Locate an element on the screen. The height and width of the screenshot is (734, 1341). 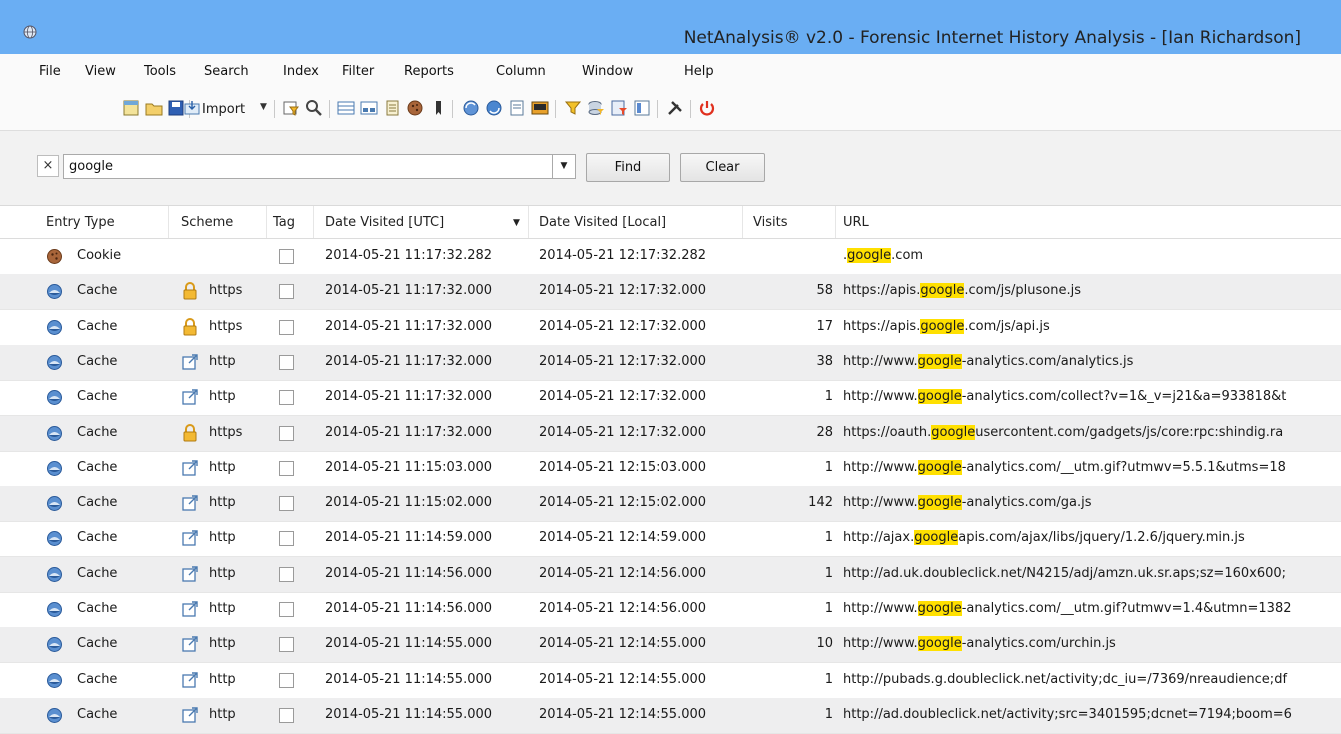
column-tag: Tag is located at coordinates (284, 222).